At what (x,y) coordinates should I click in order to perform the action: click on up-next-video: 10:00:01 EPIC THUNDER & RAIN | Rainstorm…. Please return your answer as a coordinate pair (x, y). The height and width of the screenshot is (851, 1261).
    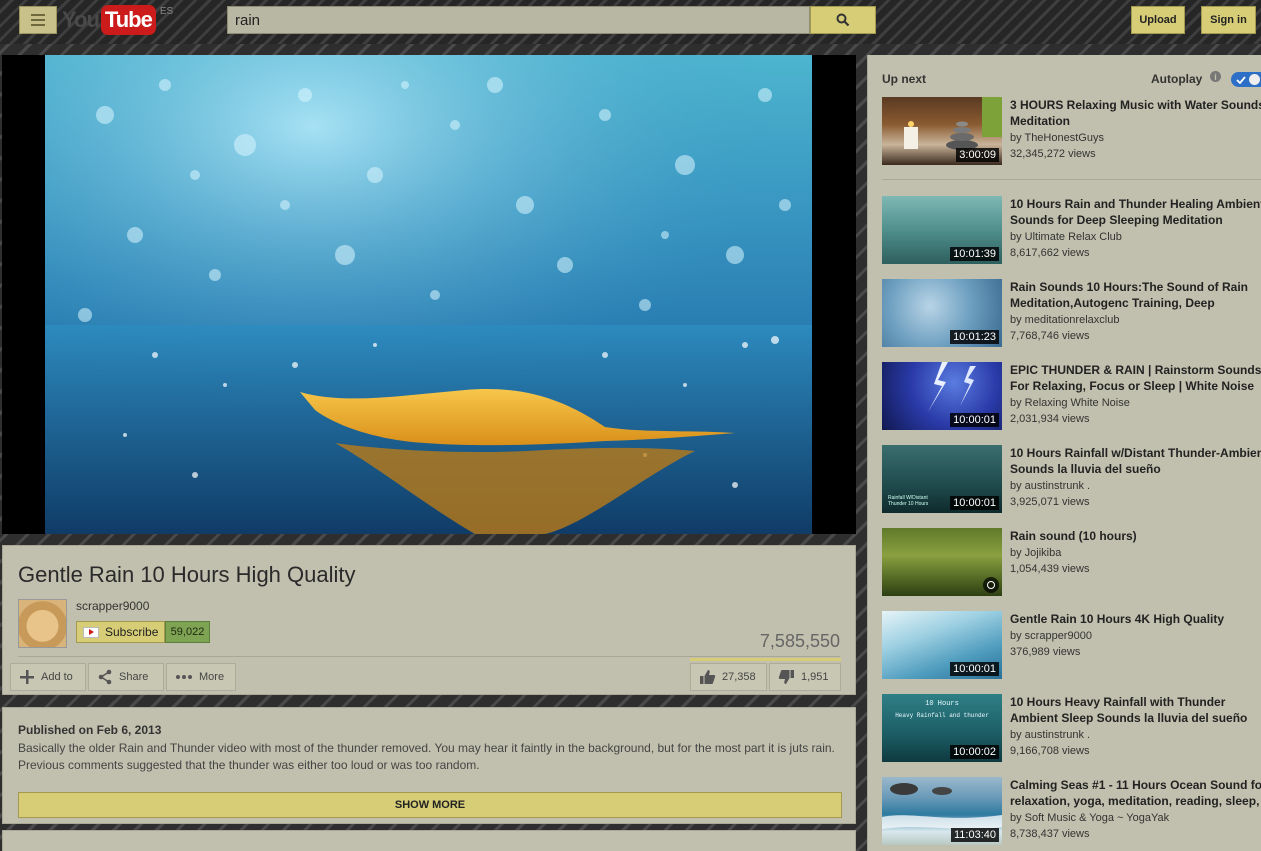
    Looking at the image, I should click on (1071, 396).